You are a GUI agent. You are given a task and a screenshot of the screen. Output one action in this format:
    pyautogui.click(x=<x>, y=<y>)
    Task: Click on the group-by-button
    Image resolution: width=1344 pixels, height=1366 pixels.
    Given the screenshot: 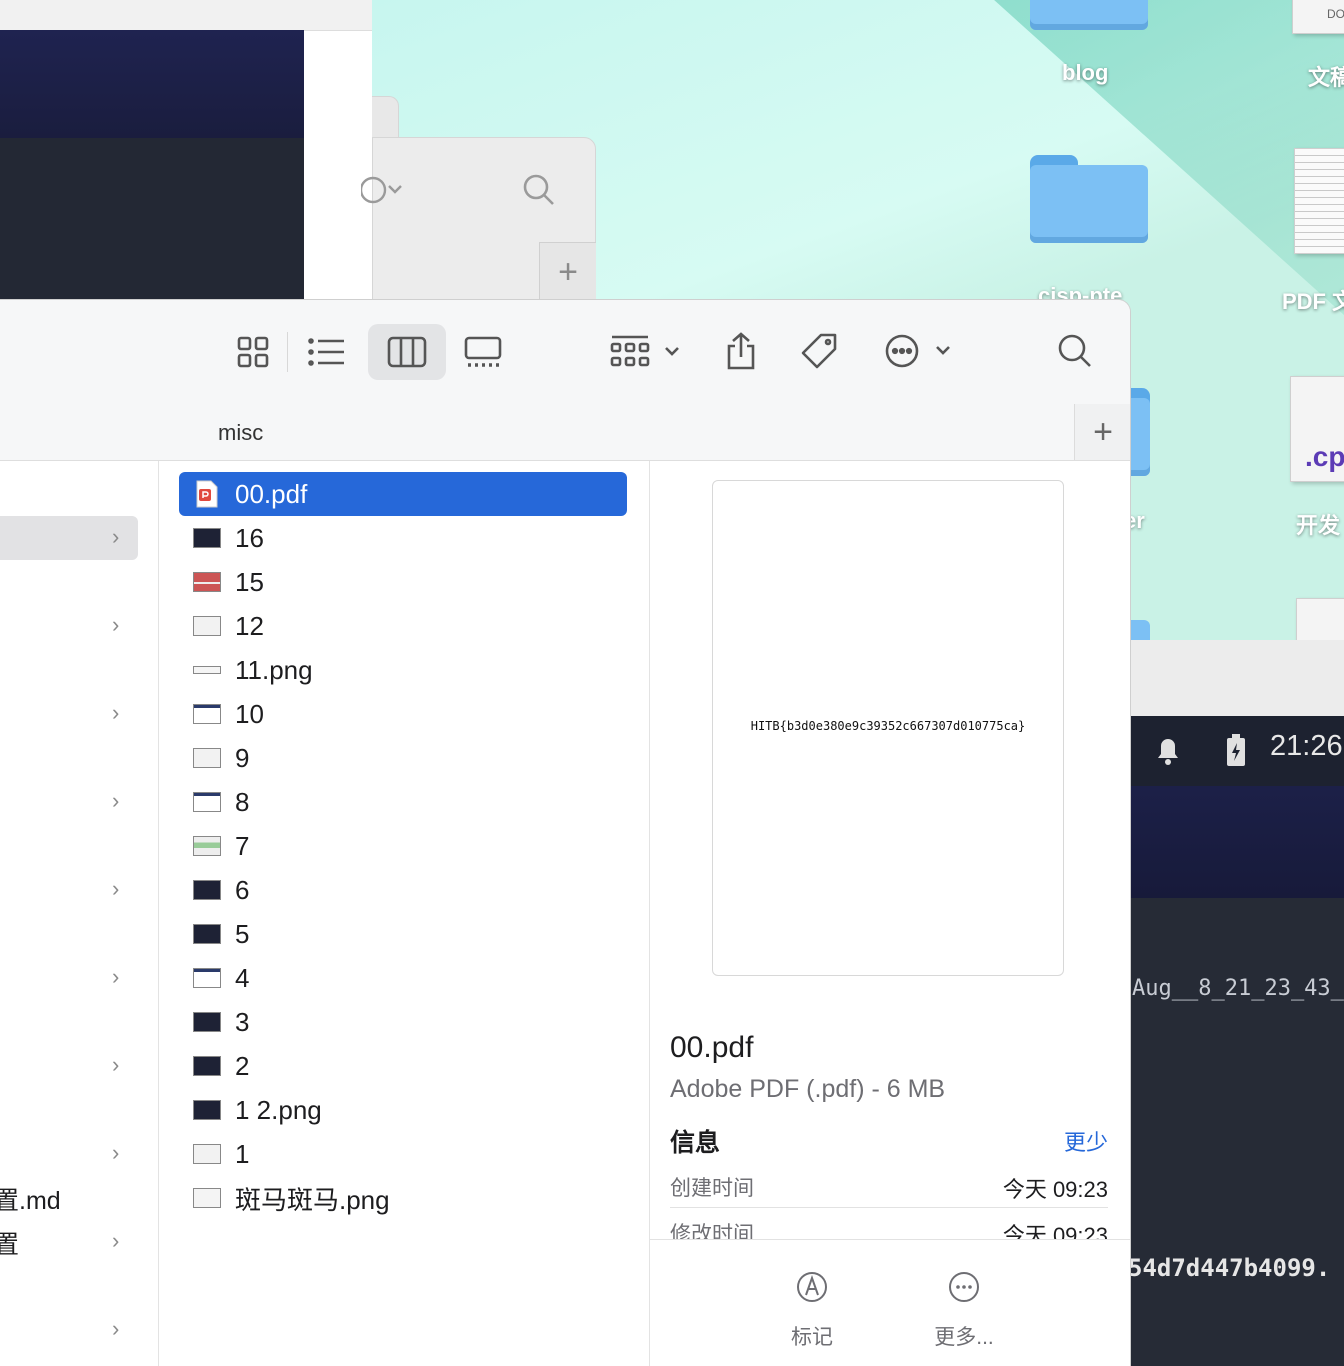 What is the action you would take?
    pyautogui.click(x=646, y=352)
    